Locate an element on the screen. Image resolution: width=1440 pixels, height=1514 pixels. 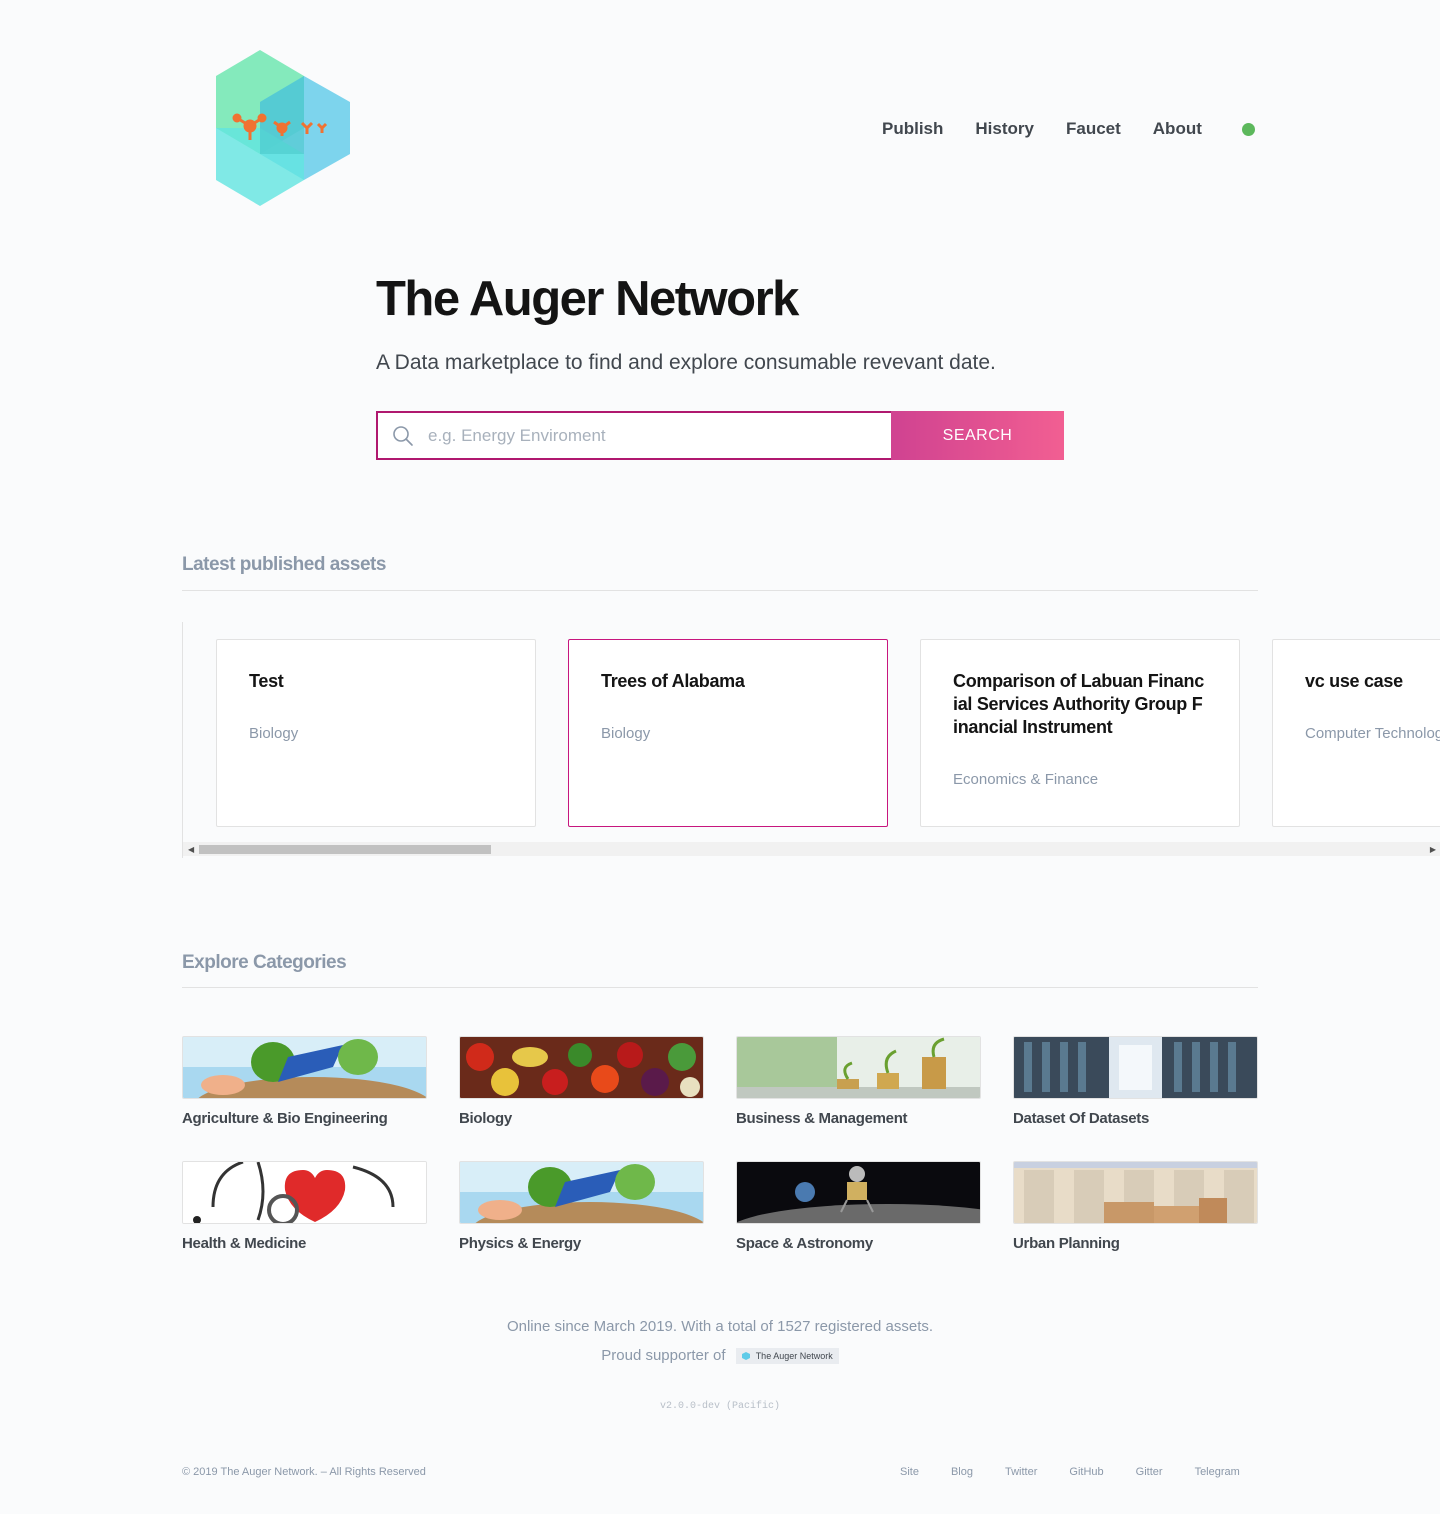
stethoscope-heart-image is located at coordinates (304, 1192).